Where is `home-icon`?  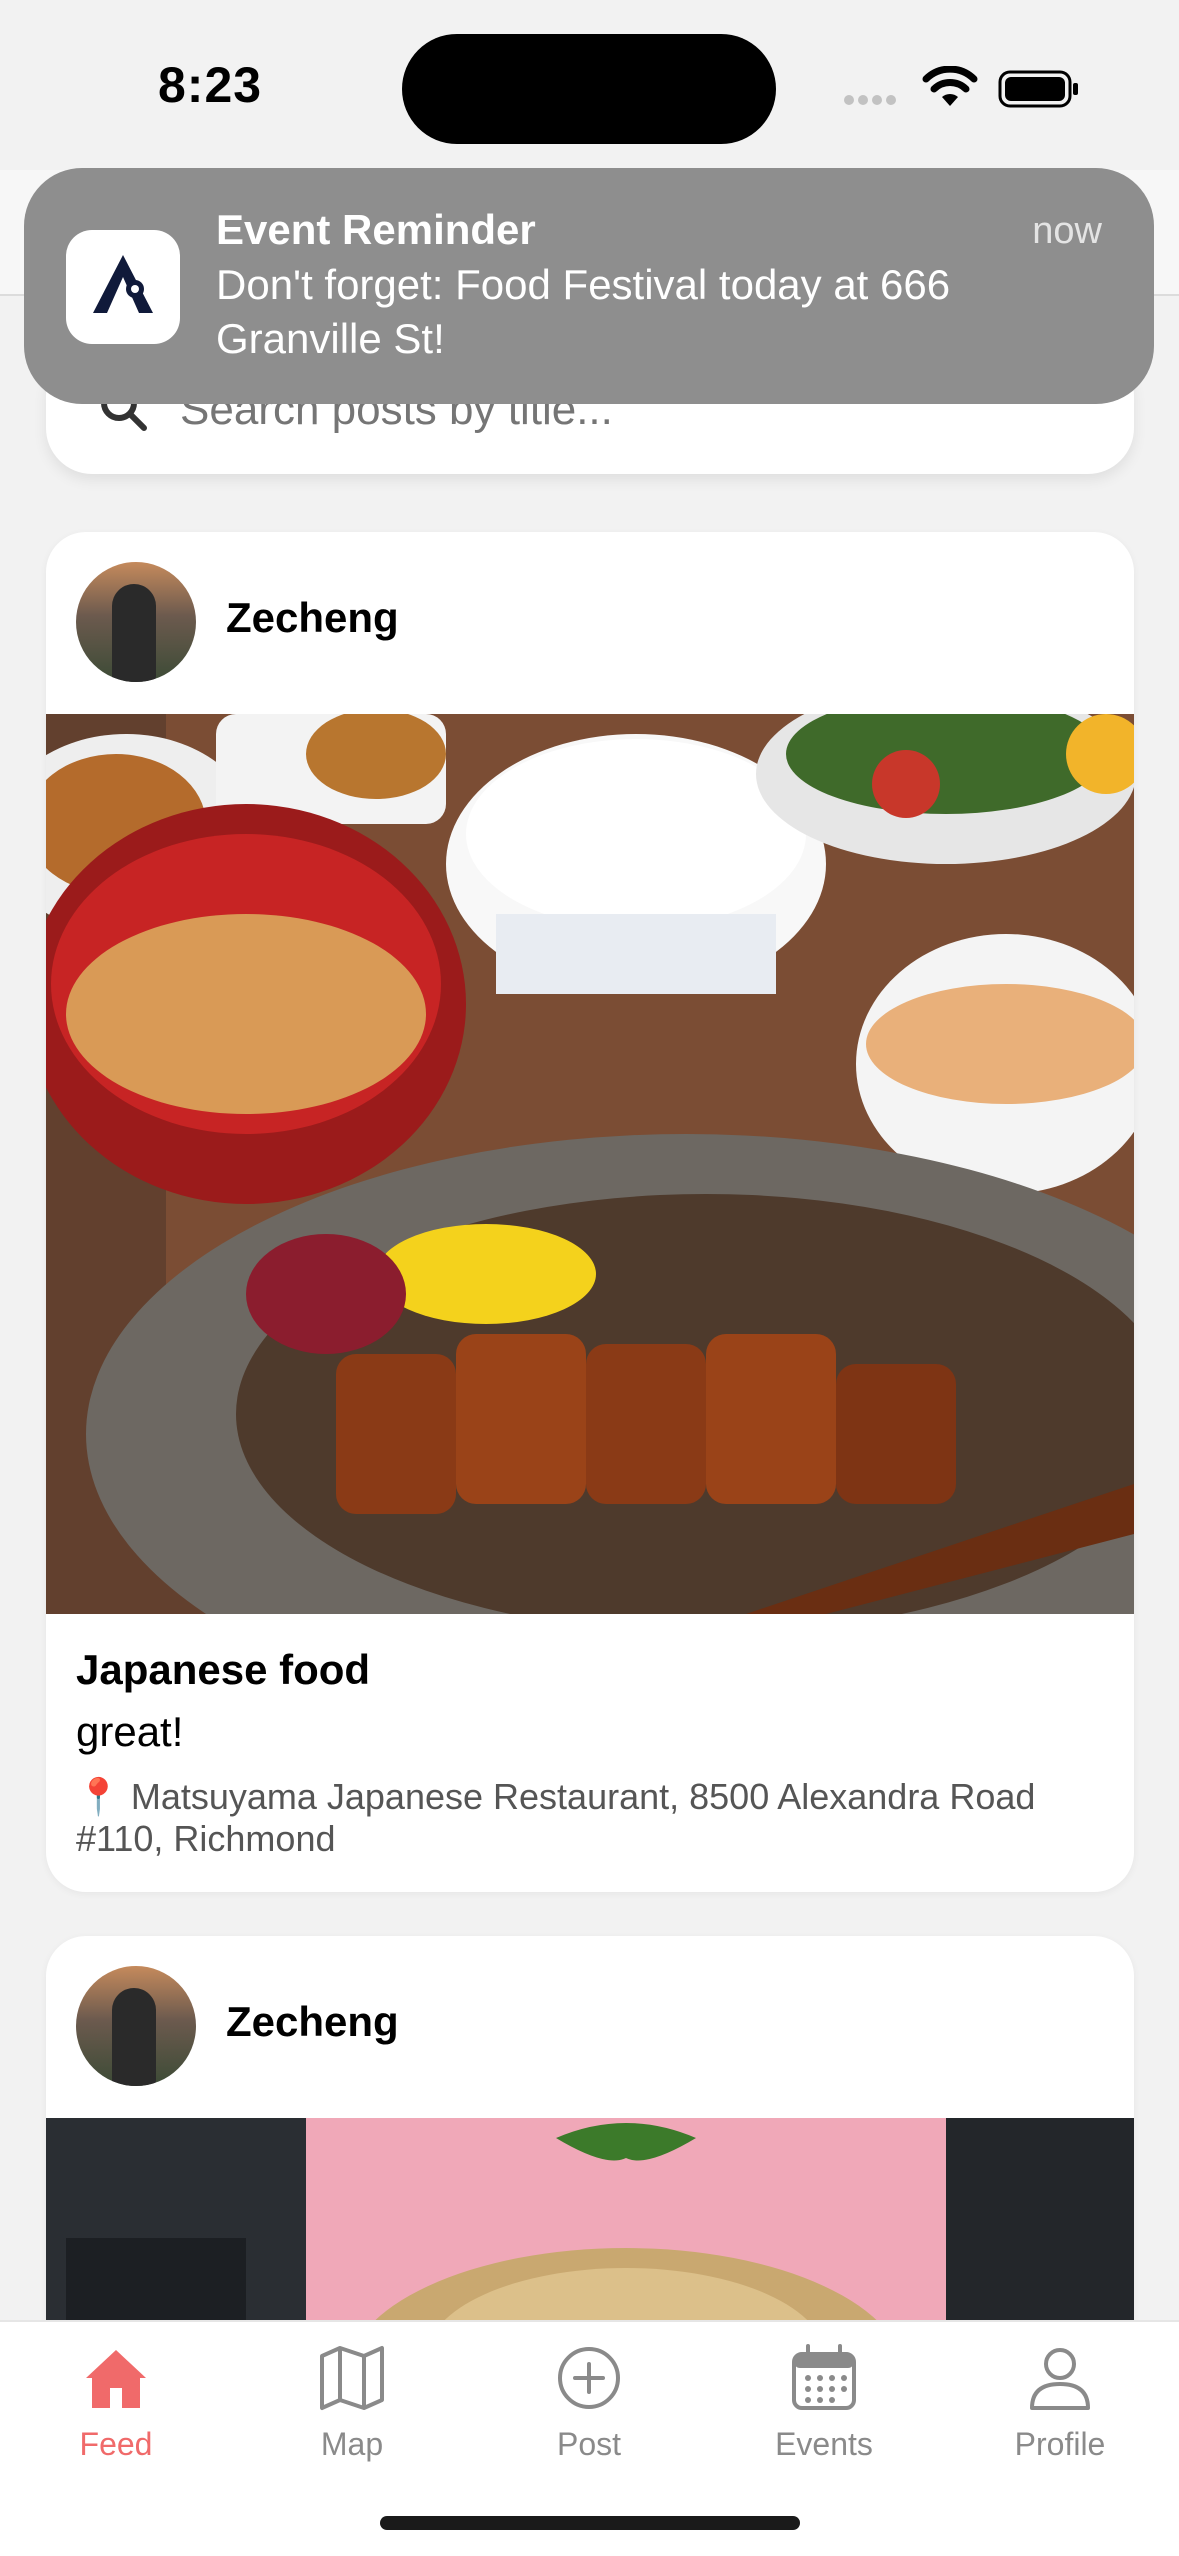
home-icon is located at coordinates (116, 2379).